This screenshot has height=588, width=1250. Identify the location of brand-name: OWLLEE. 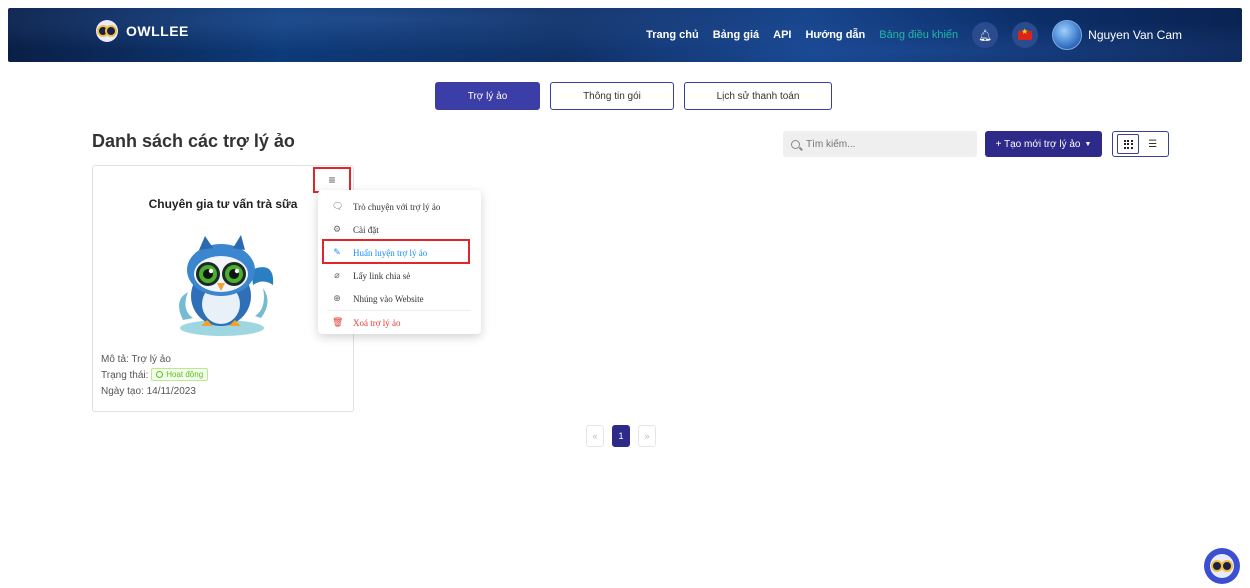
(157, 31).